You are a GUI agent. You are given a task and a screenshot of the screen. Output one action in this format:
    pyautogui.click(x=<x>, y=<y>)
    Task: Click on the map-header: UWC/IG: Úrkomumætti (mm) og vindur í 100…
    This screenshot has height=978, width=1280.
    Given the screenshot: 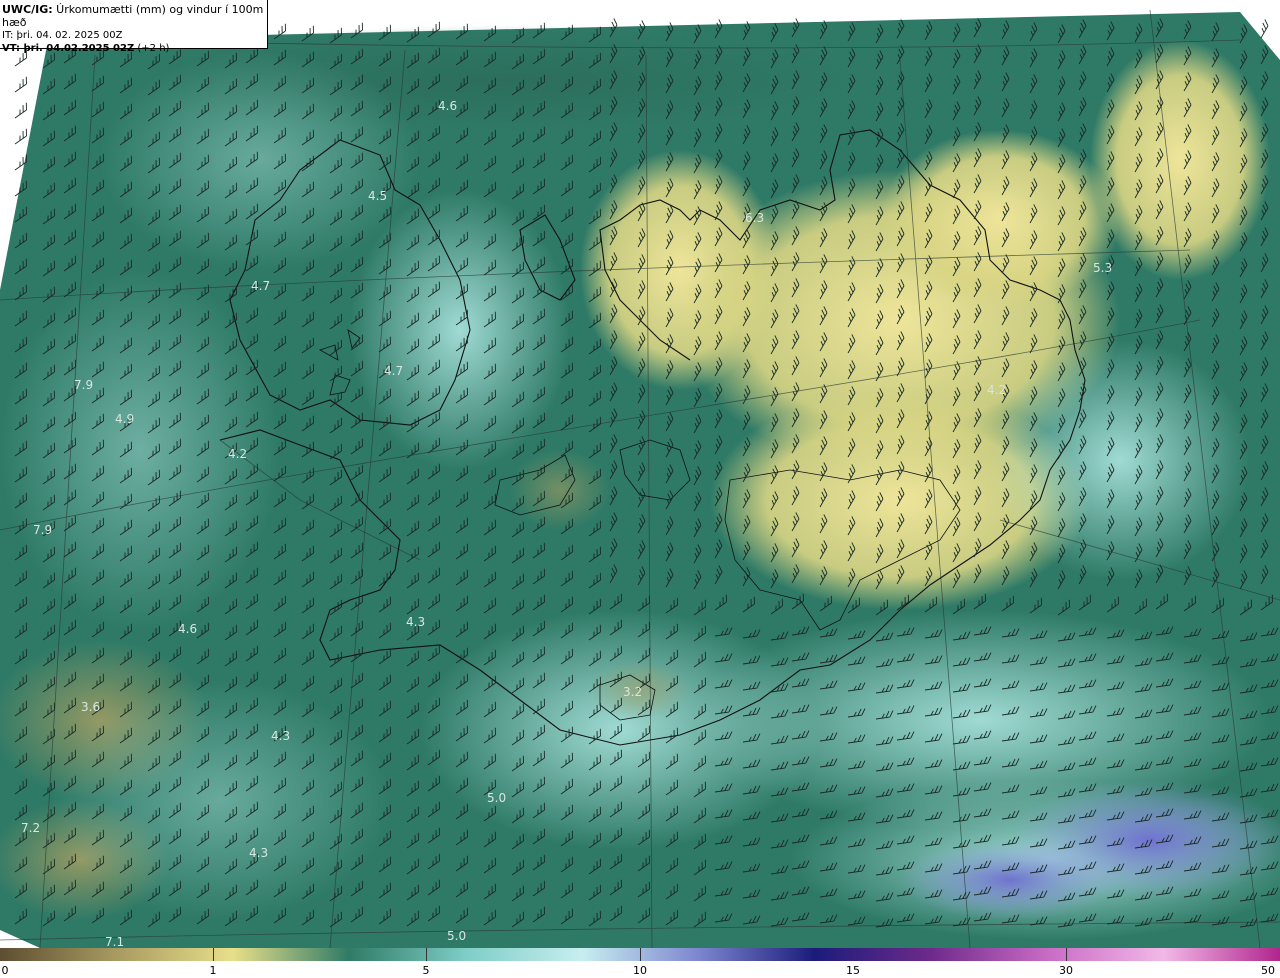 What is the action you would take?
    pyautogui.click(x=134, y=27)
    